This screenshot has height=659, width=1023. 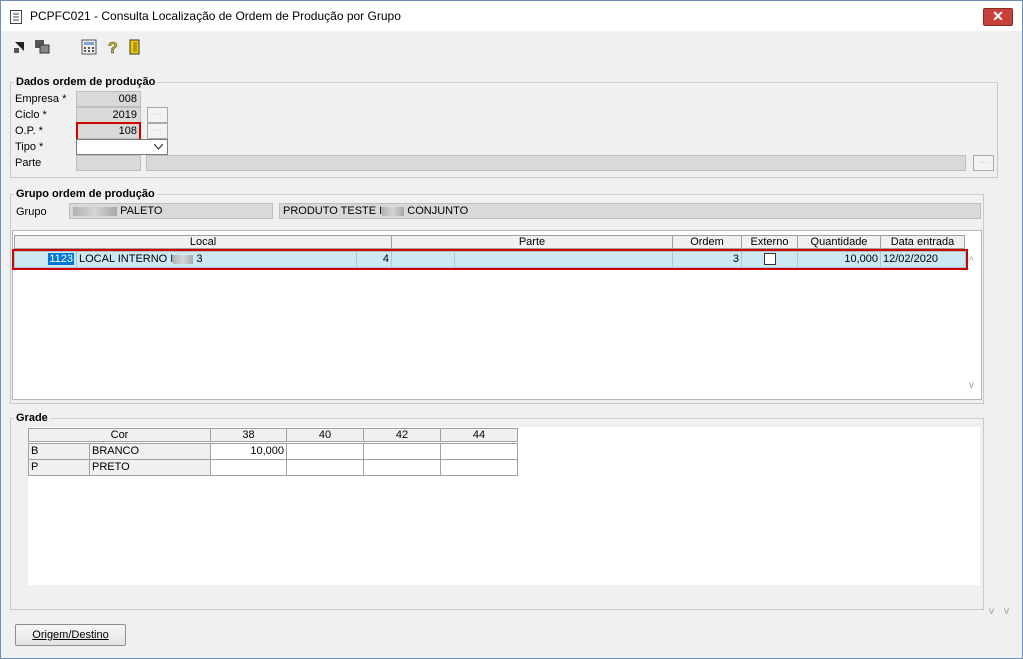 I want to click on op-lookup-button: ⋯, so click(x=157, y=131).